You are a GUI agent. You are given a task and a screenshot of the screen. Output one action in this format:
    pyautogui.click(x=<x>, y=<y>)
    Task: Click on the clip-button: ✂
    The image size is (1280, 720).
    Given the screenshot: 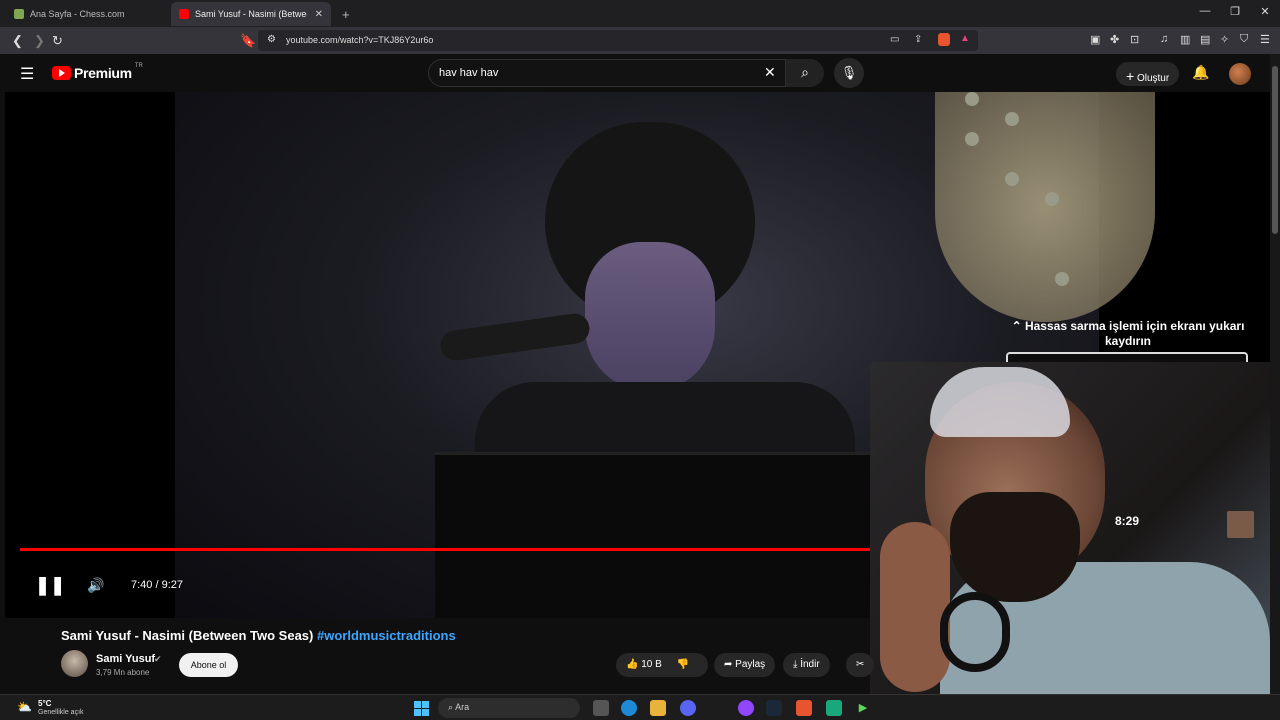 What is the action you would take?
    pyautogui.click(x=860, y=665)
    